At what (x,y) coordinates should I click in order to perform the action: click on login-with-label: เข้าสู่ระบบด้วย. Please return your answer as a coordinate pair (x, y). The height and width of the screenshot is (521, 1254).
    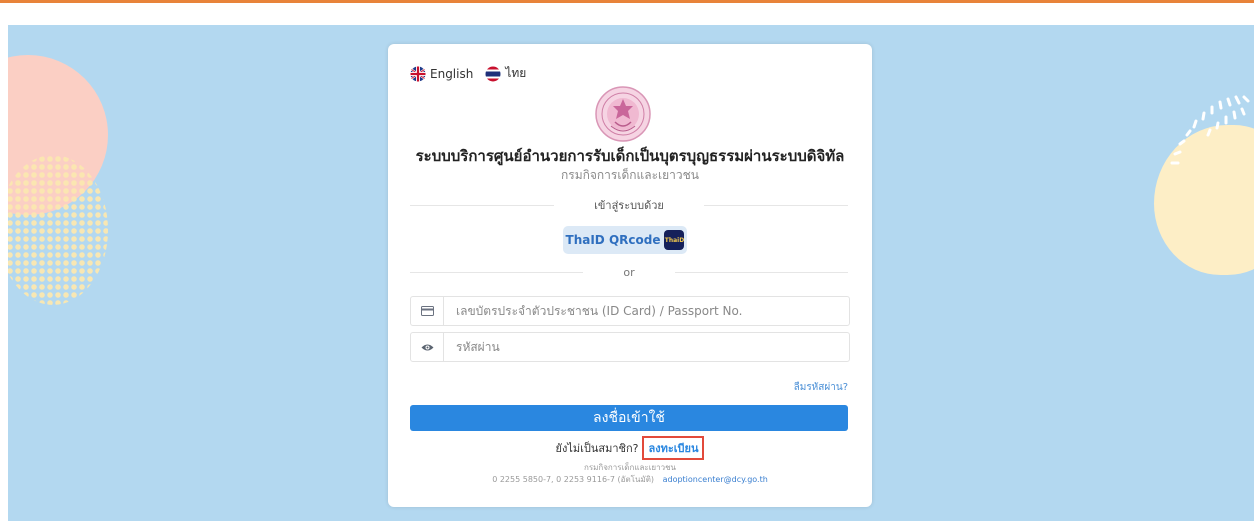
    Looking at the image, I should click on (629, 205).